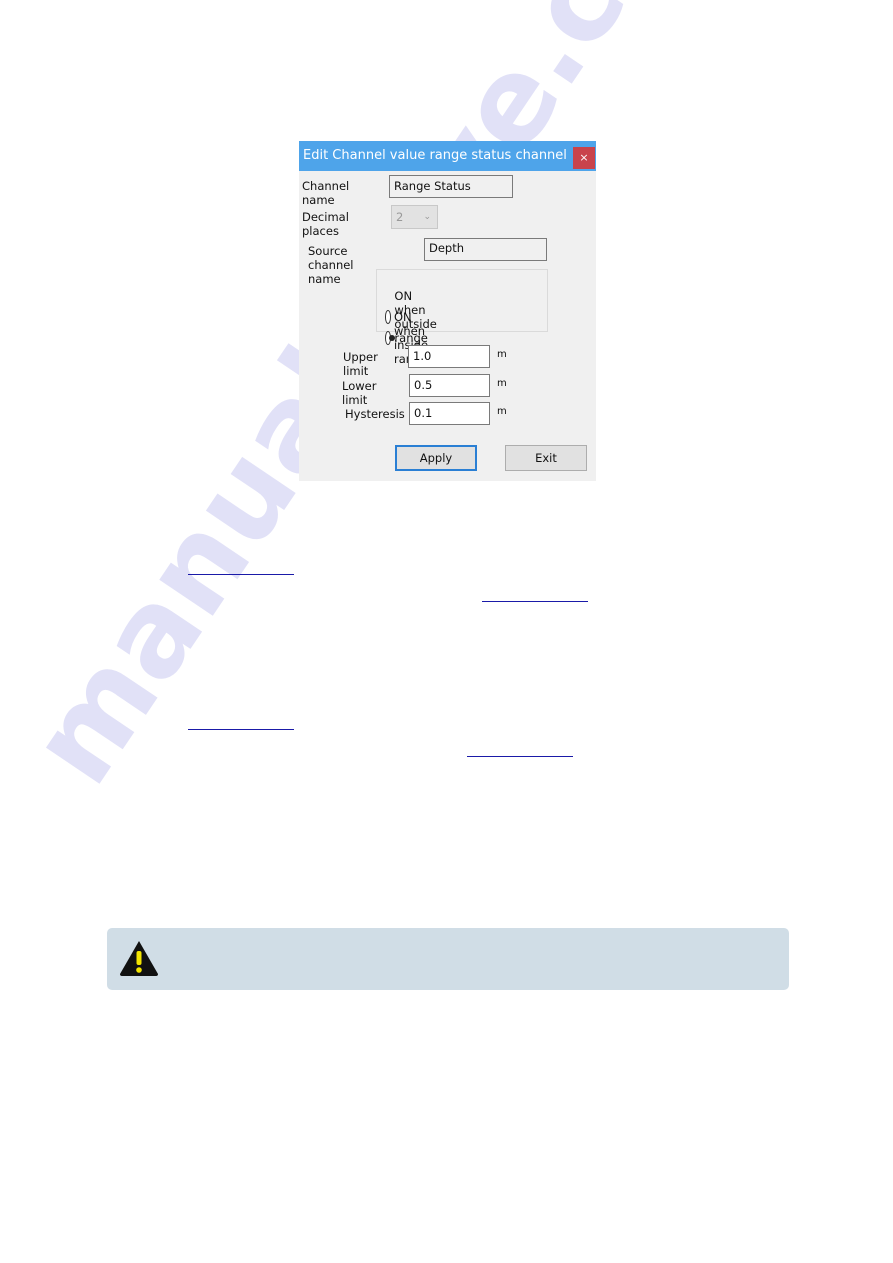 This screenshot has height=1263, width=893. What do you see at coordinates (359, 393) in the screenshot?
I see `lower-limit-label: Lower limit` at bounding box center [359, 393].